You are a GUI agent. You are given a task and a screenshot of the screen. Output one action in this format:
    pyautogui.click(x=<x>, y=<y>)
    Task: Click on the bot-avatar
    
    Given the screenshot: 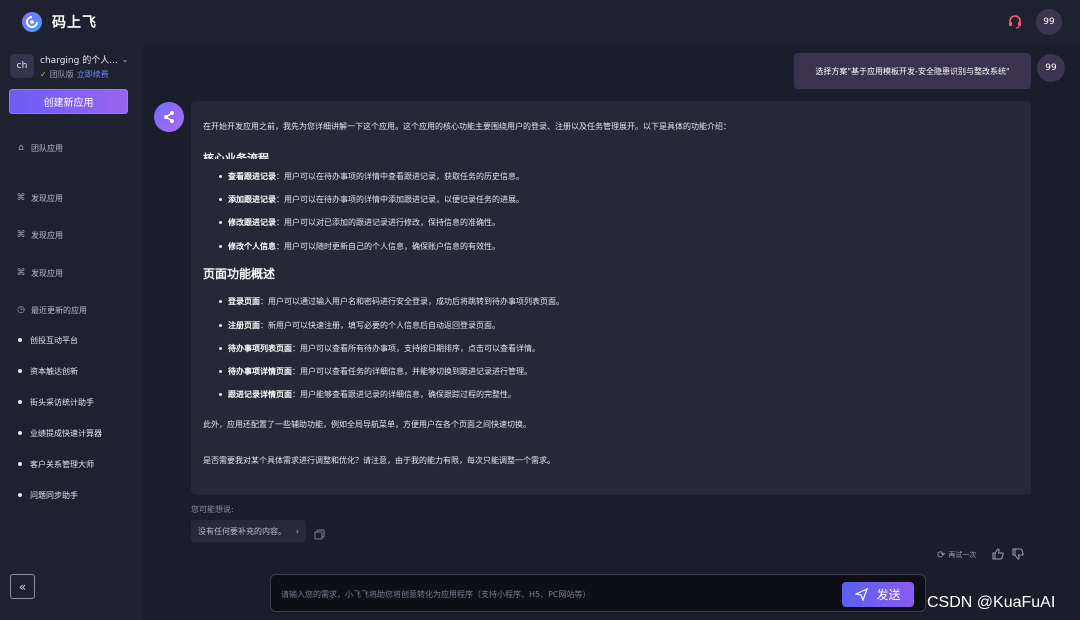 What is the action you would take?
    pyautogui.click(x=169, y=117)
    